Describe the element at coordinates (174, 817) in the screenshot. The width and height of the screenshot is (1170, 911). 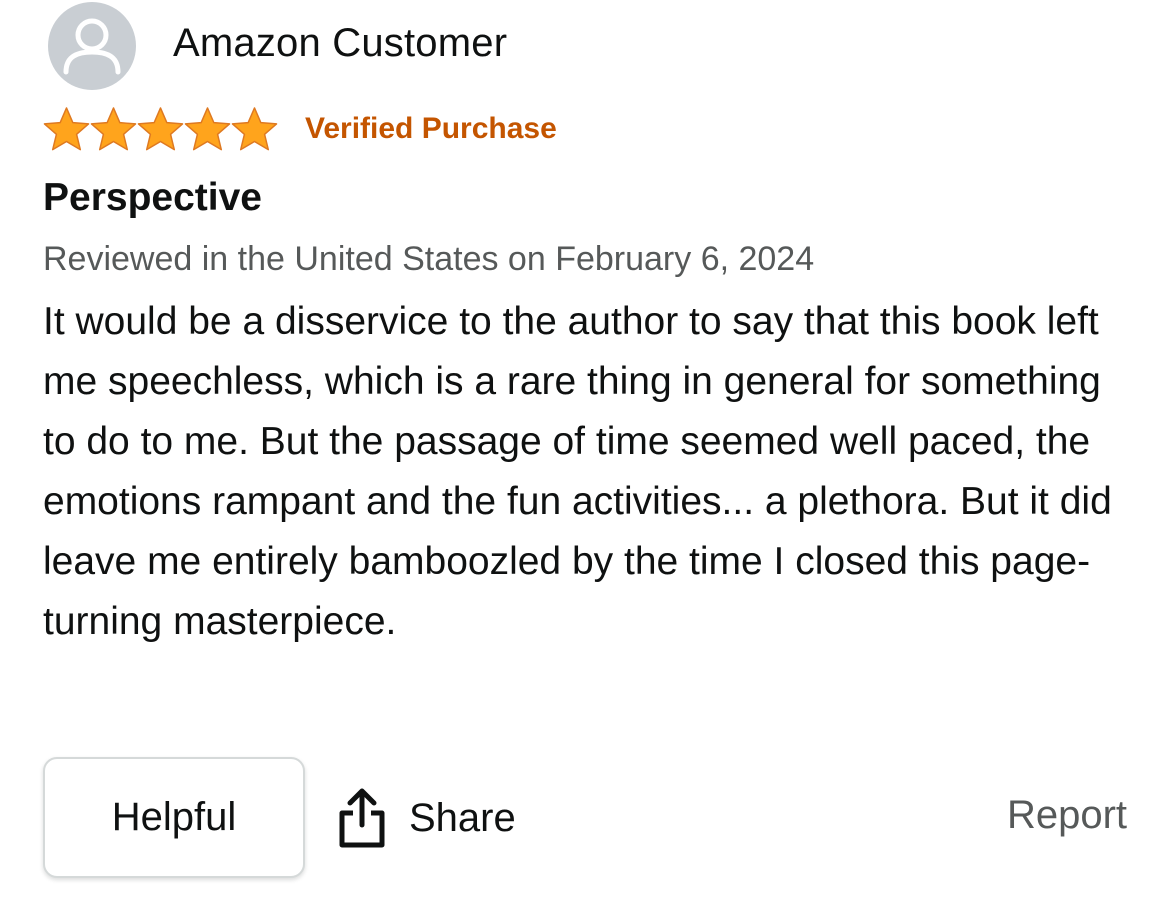
I see `helpful-button: Helpful` at that location.